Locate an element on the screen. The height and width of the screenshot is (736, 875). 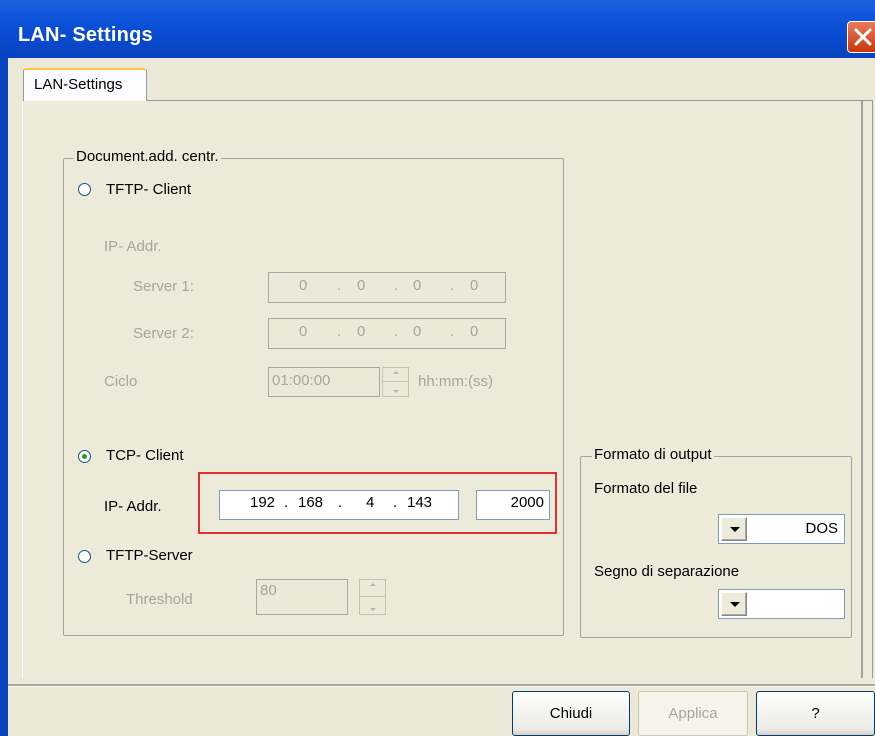
ciclo-value: 01:00:00 is located at coordinates (301, 380).